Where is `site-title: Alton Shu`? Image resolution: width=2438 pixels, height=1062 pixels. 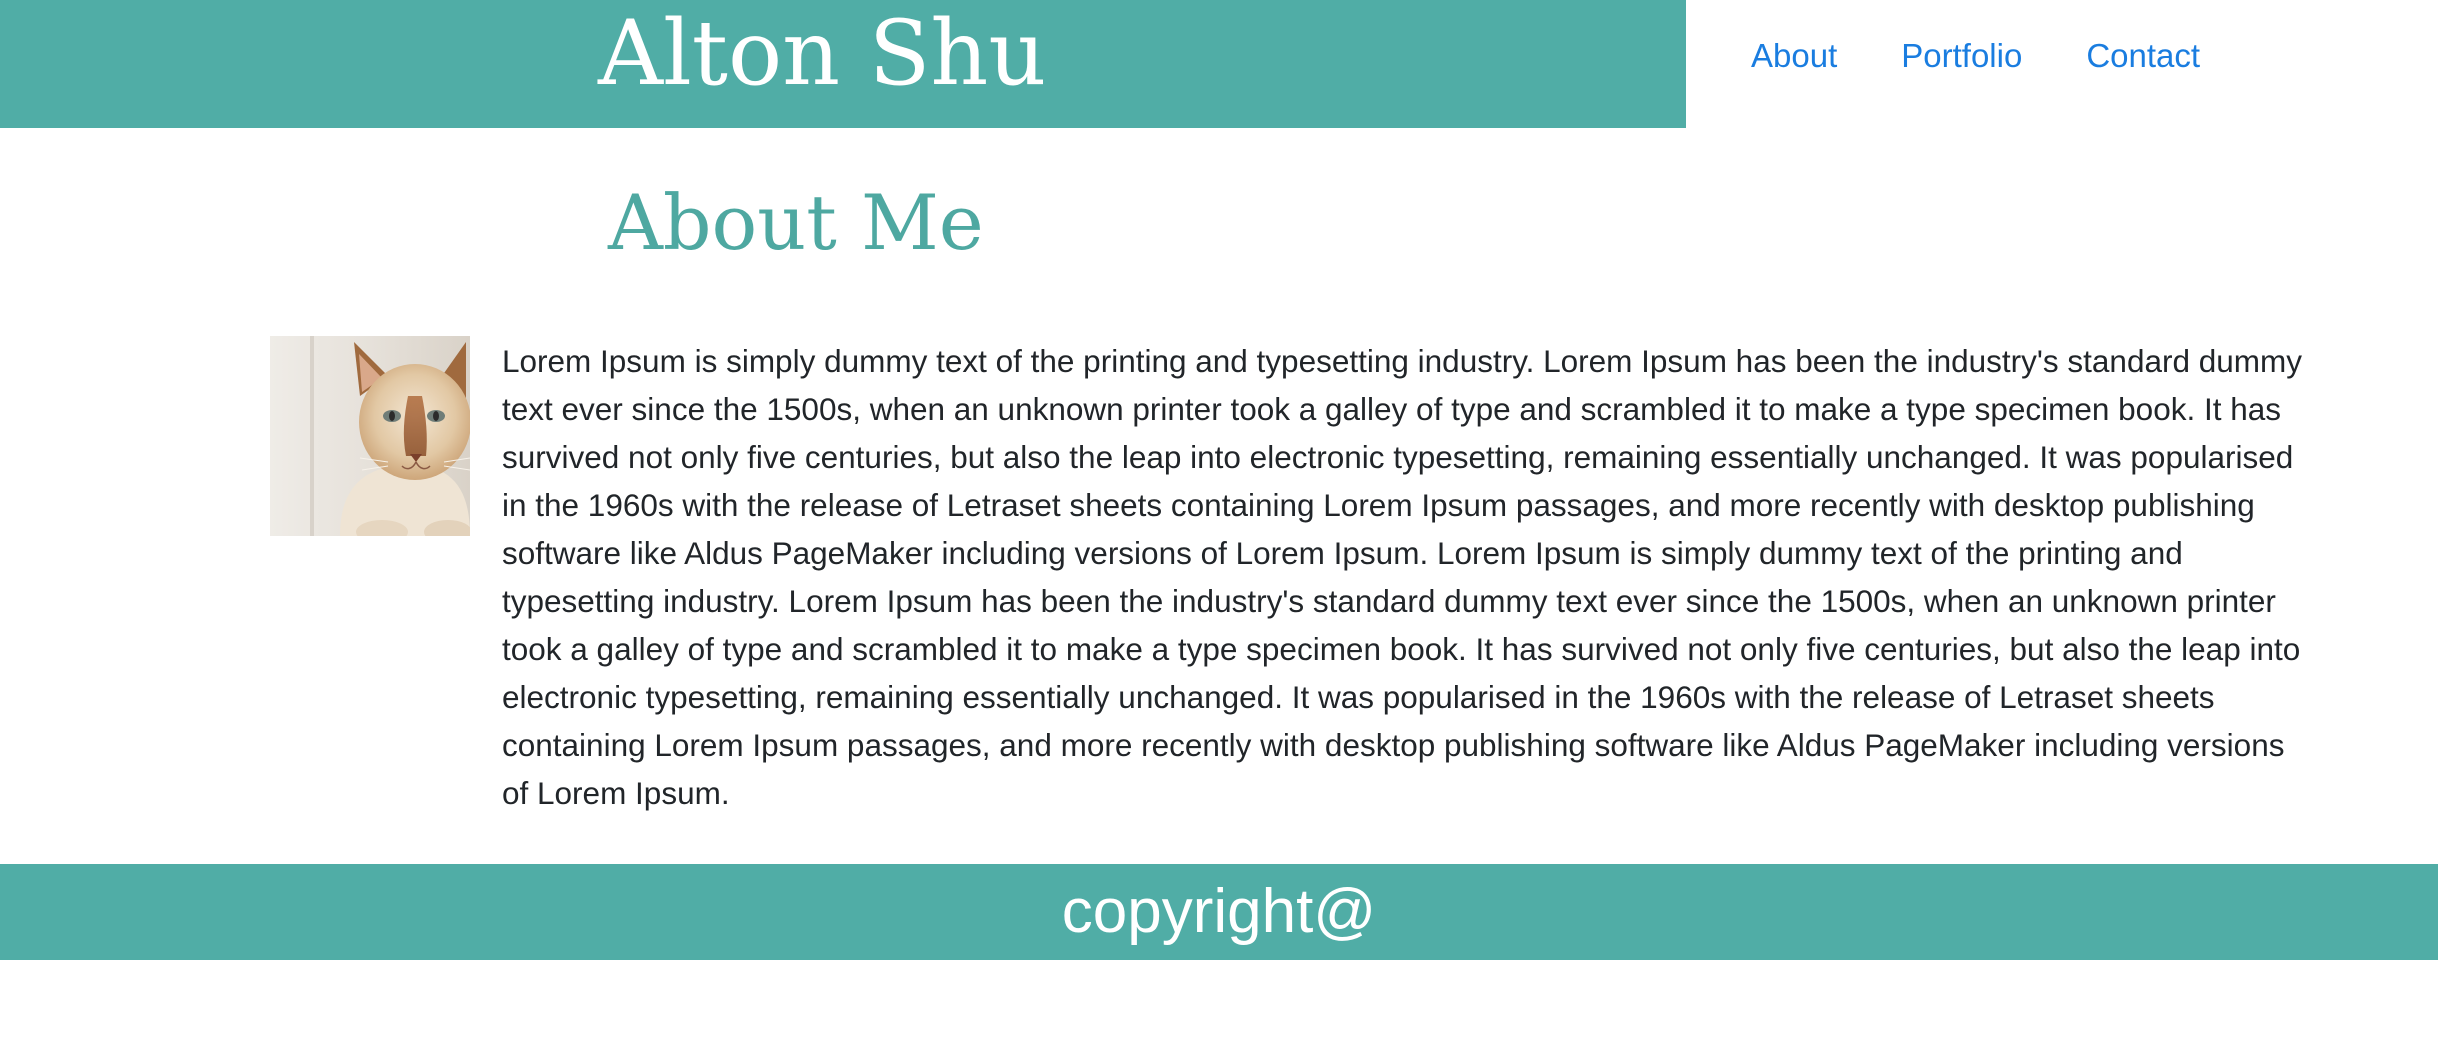
site-title: Alton Shu is located at coordinates (822, 53).